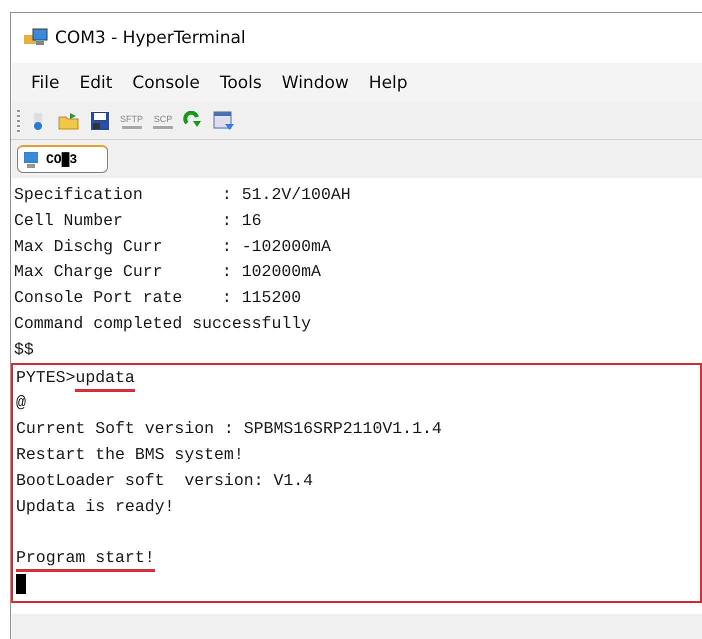 The image size is (702, 639). Describe the element at coordinates (166, 83) in the screenshot. I see `menu-item: Console` at that location.